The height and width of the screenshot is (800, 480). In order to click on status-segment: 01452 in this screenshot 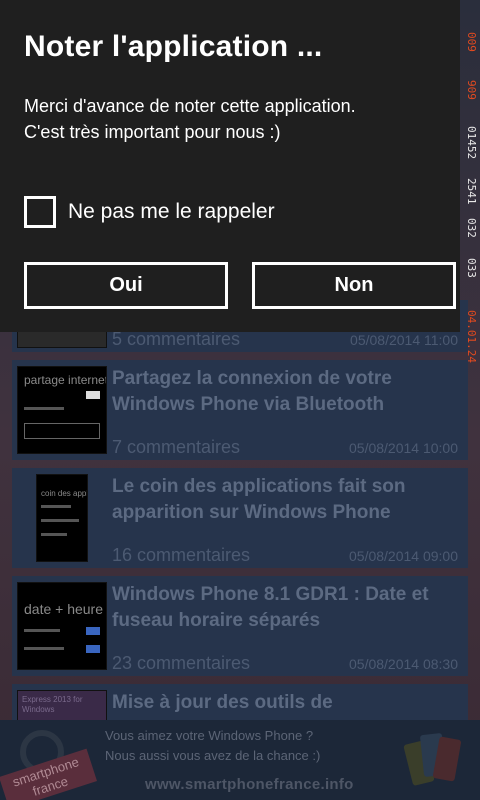, I will do `click(471, 143)`.